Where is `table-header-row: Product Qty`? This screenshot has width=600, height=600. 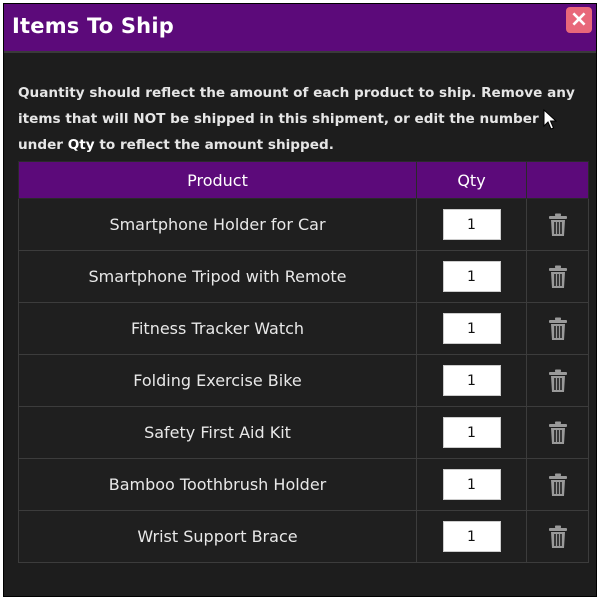 table-header-row: Product Qty is located at coordinates (303, 180).